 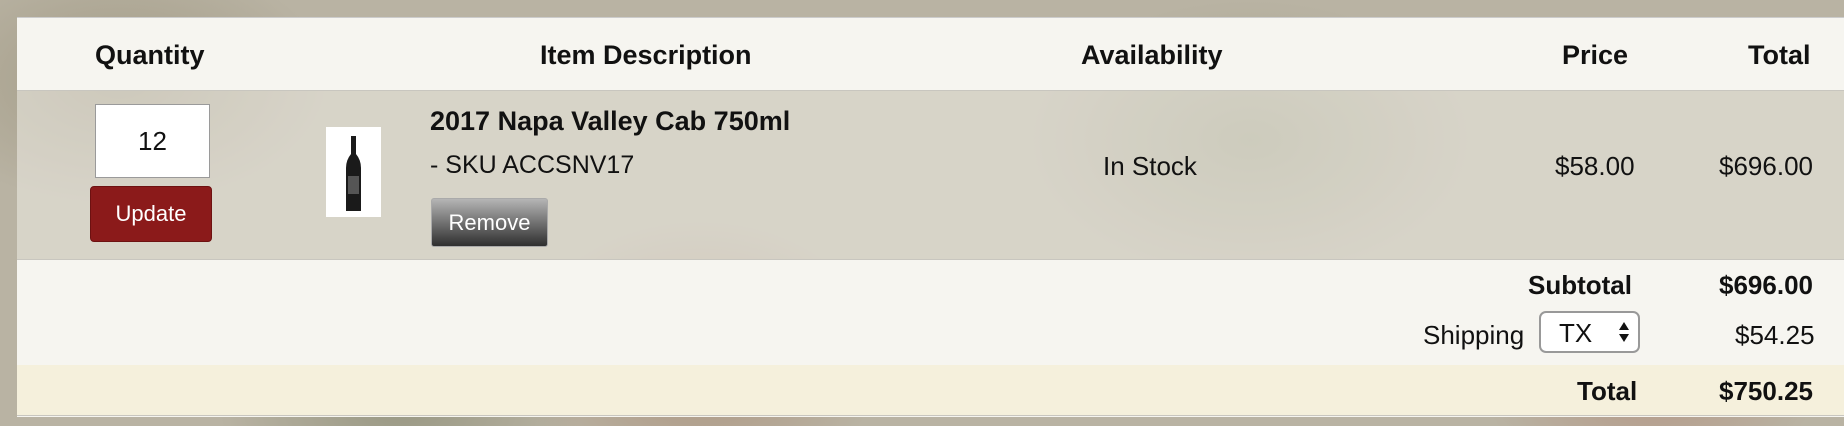 I want to click on header-price: Price, so click(x=1595, y=55).